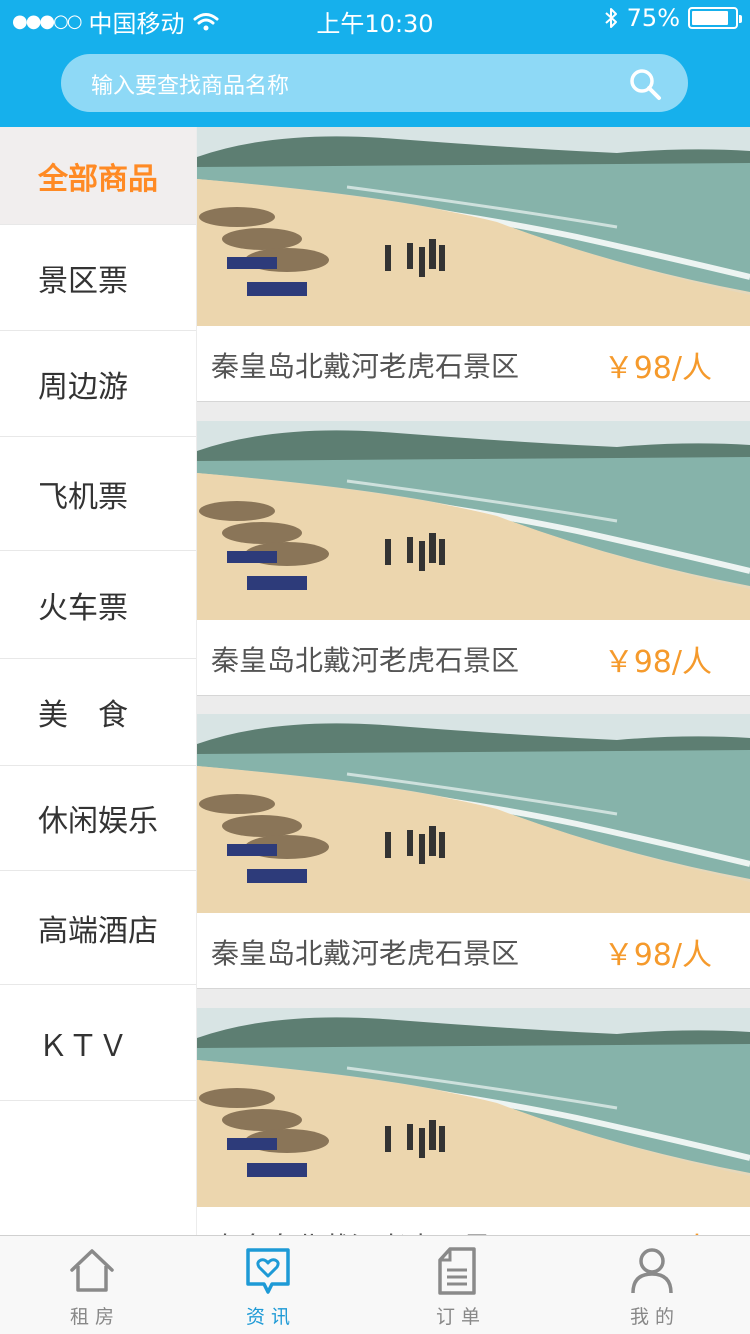 The width and height of the screenshot is (750, 1334). I want to click on category-leisure: 休闲娱乐, so click(98, 818).